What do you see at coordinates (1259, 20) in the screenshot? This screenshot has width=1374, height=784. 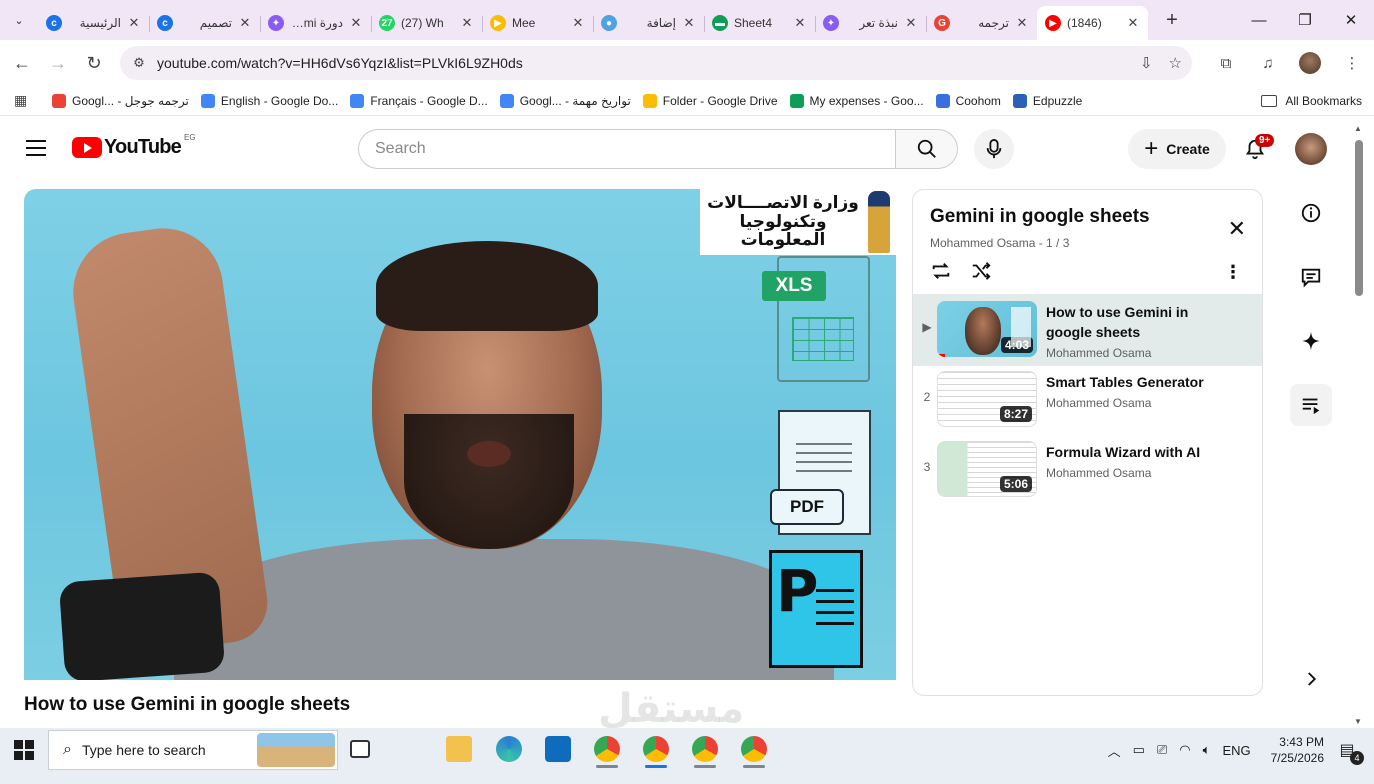 I see `minimize-button: —` at bounding box center [1259, 20].